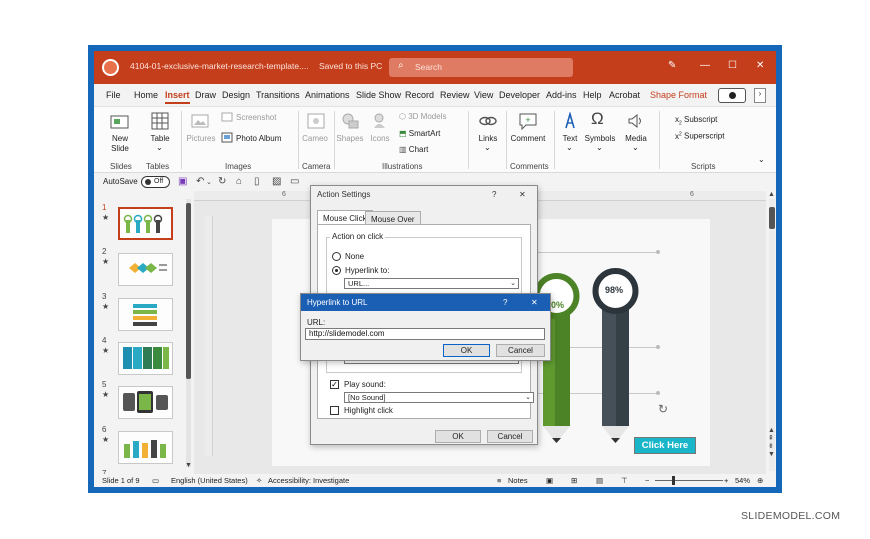  I want to click on ribbon-more-button: ›, so click(760, 95).